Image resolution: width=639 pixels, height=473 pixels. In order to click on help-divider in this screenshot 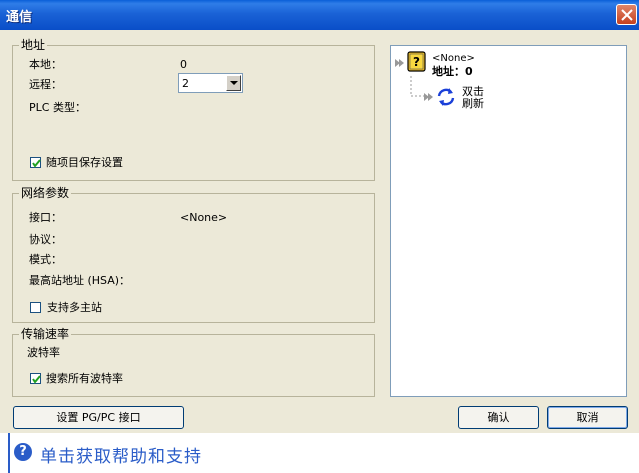, I will do `click(9, 453)`.